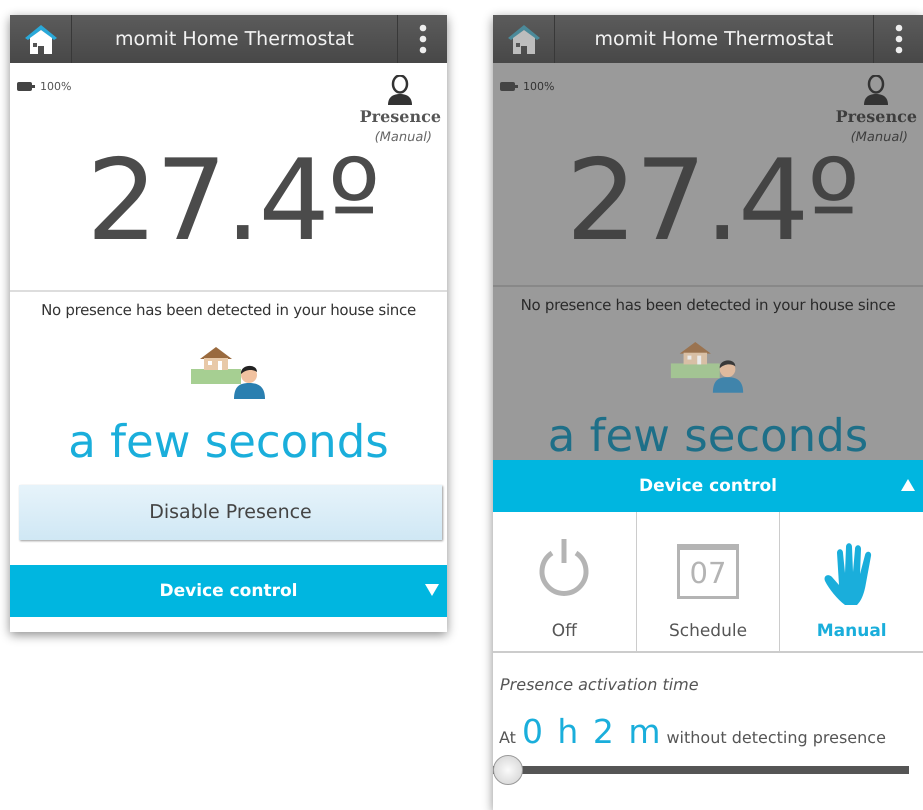 Image resolution: width=923 pixels, height=810 pixels. I want to click on mode-button: Off, so click(565, 581).